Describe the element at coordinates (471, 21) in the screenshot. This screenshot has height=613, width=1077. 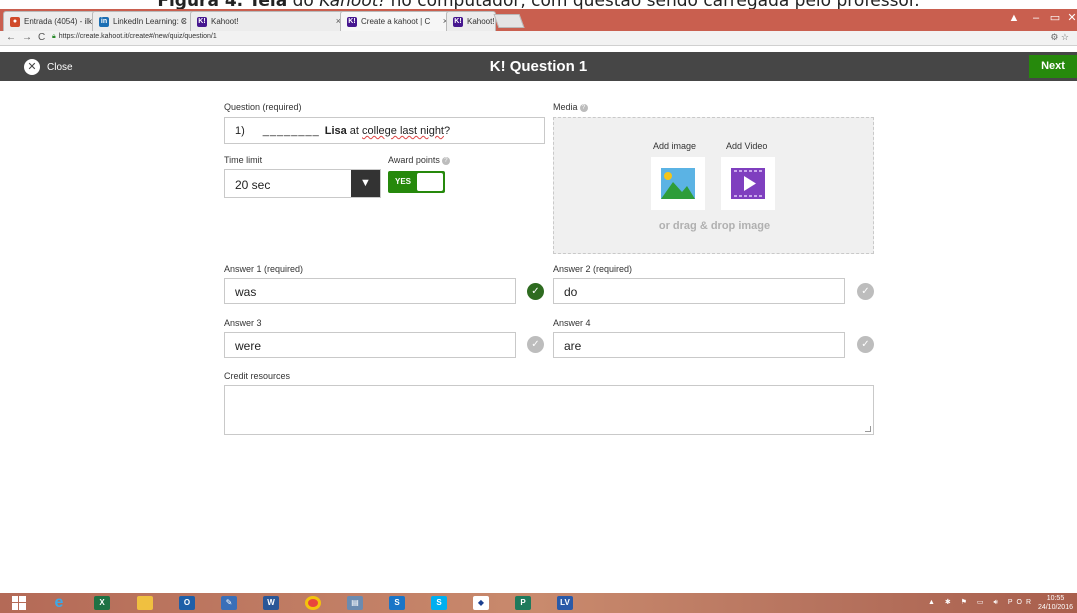
I see `browser-tab: K!Kahoot!'s new Tean` at that location.